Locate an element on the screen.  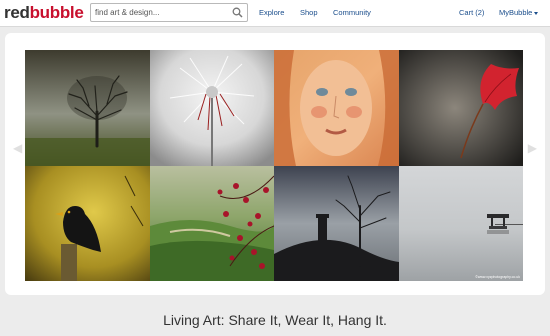
artwork-tile-pier: ©www.xyzphotography.co.uk is located at coordinates (461, 223).